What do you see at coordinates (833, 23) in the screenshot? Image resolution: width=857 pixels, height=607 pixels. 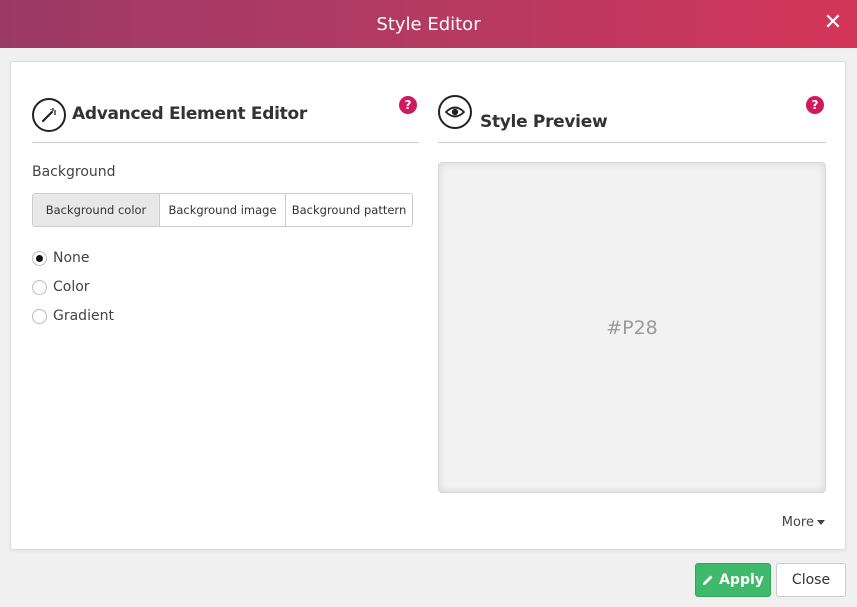 I see `close-icon: ✕` at bounding box center [833, 23].